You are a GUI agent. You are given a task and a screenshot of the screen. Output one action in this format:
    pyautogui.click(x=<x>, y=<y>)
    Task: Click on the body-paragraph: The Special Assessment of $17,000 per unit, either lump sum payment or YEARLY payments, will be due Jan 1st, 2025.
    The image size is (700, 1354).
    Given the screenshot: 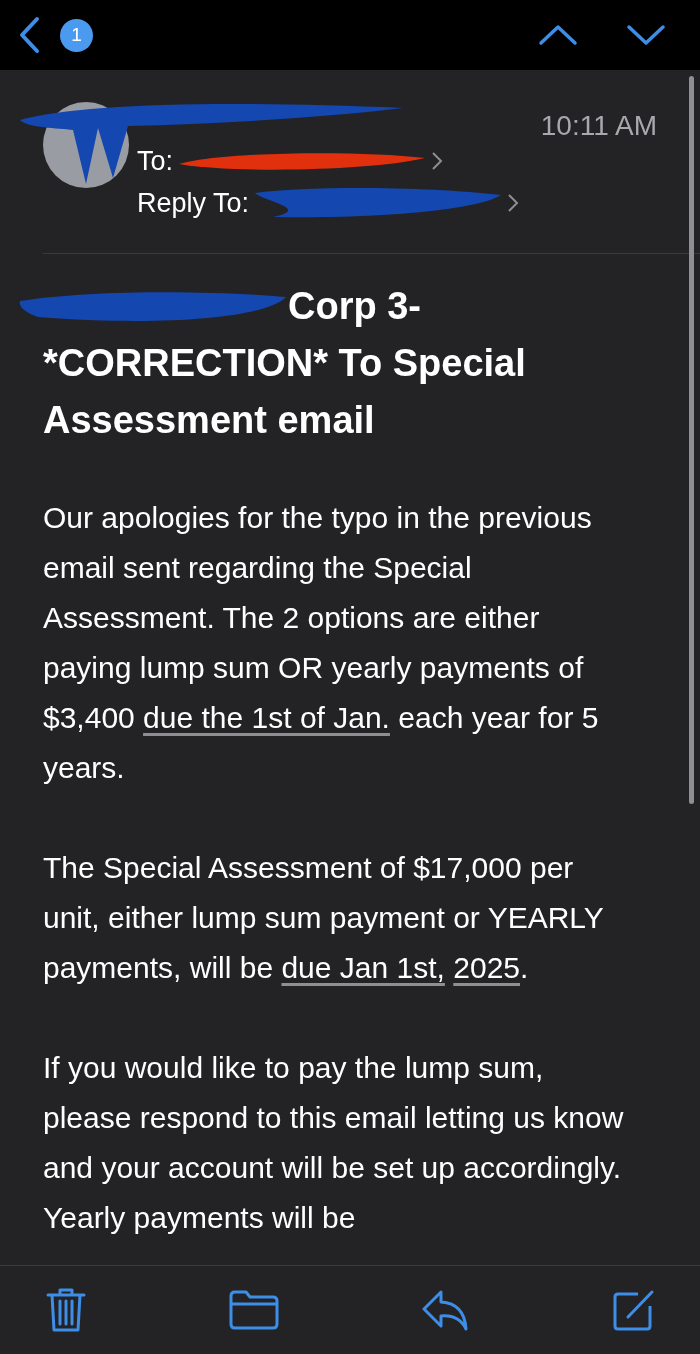 What is the action you would take?
    pyautogui.click(x=324, y=918)
    